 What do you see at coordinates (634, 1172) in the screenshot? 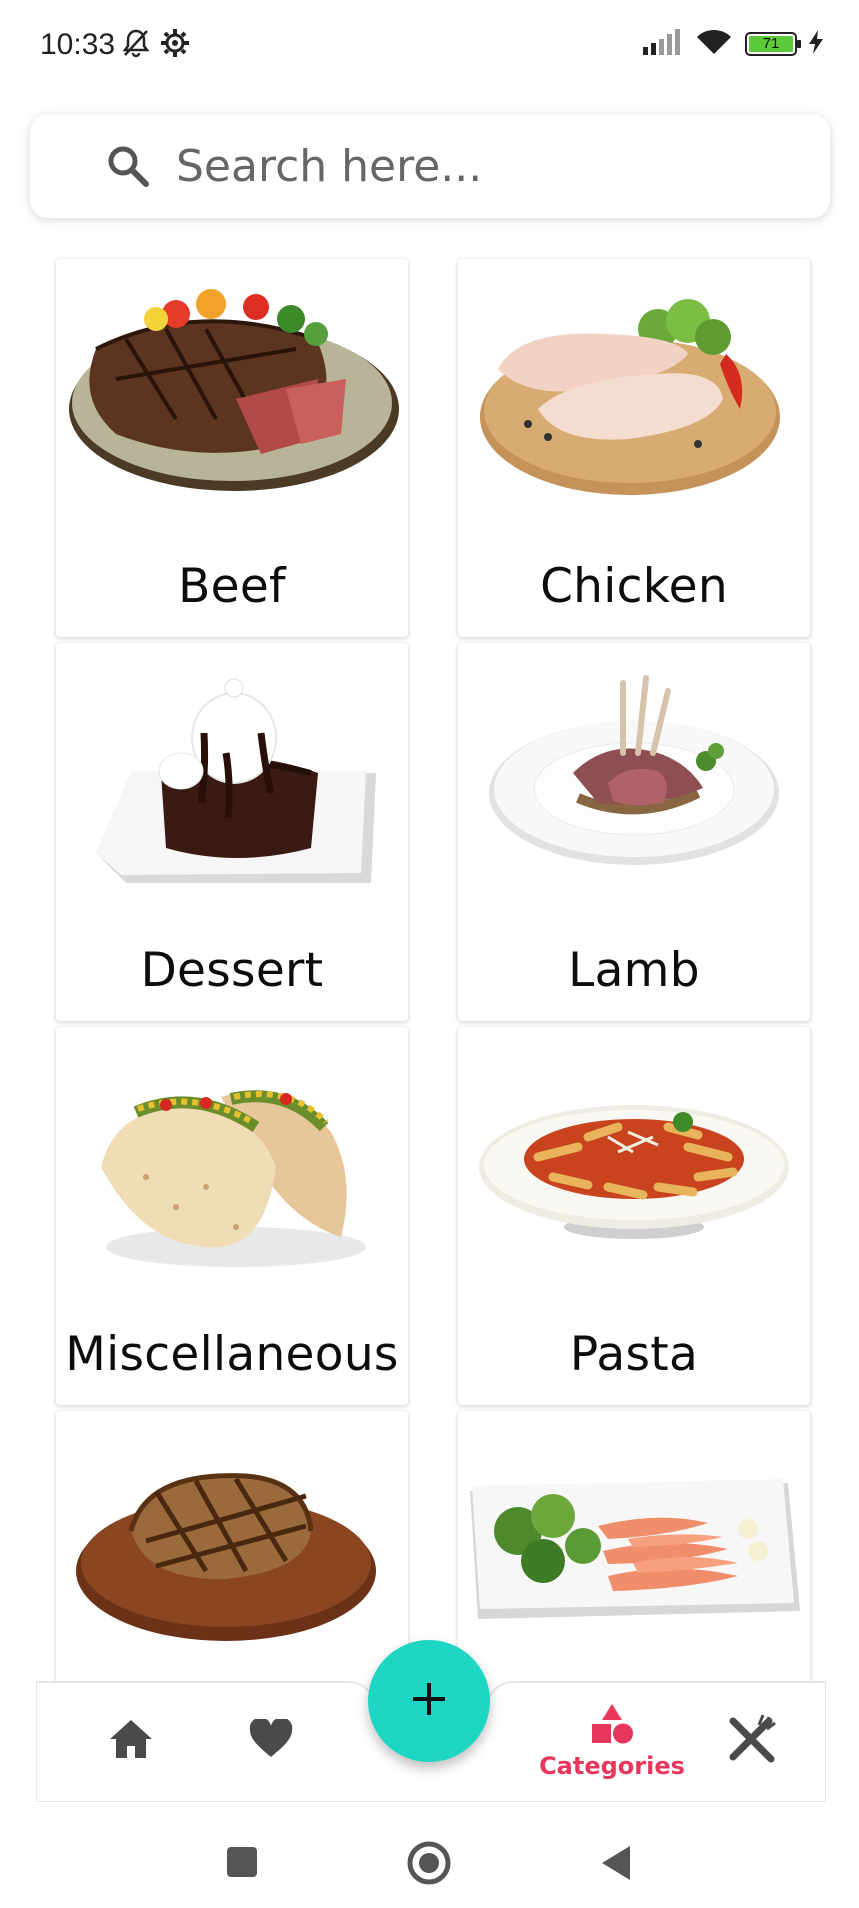
I see `pasta-image` at bounding box center [634, 1172].